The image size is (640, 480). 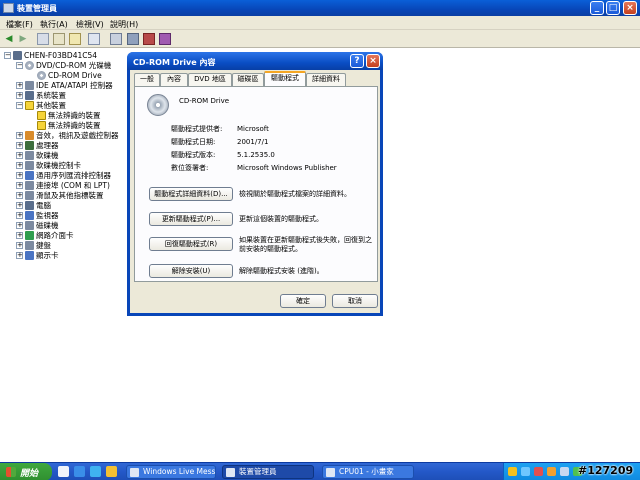 What do you see at coordinates (174, 62) in the screenshot?
I see `dialog-title: CD-ROM Drive 內容` at bounding box center [174, 62].